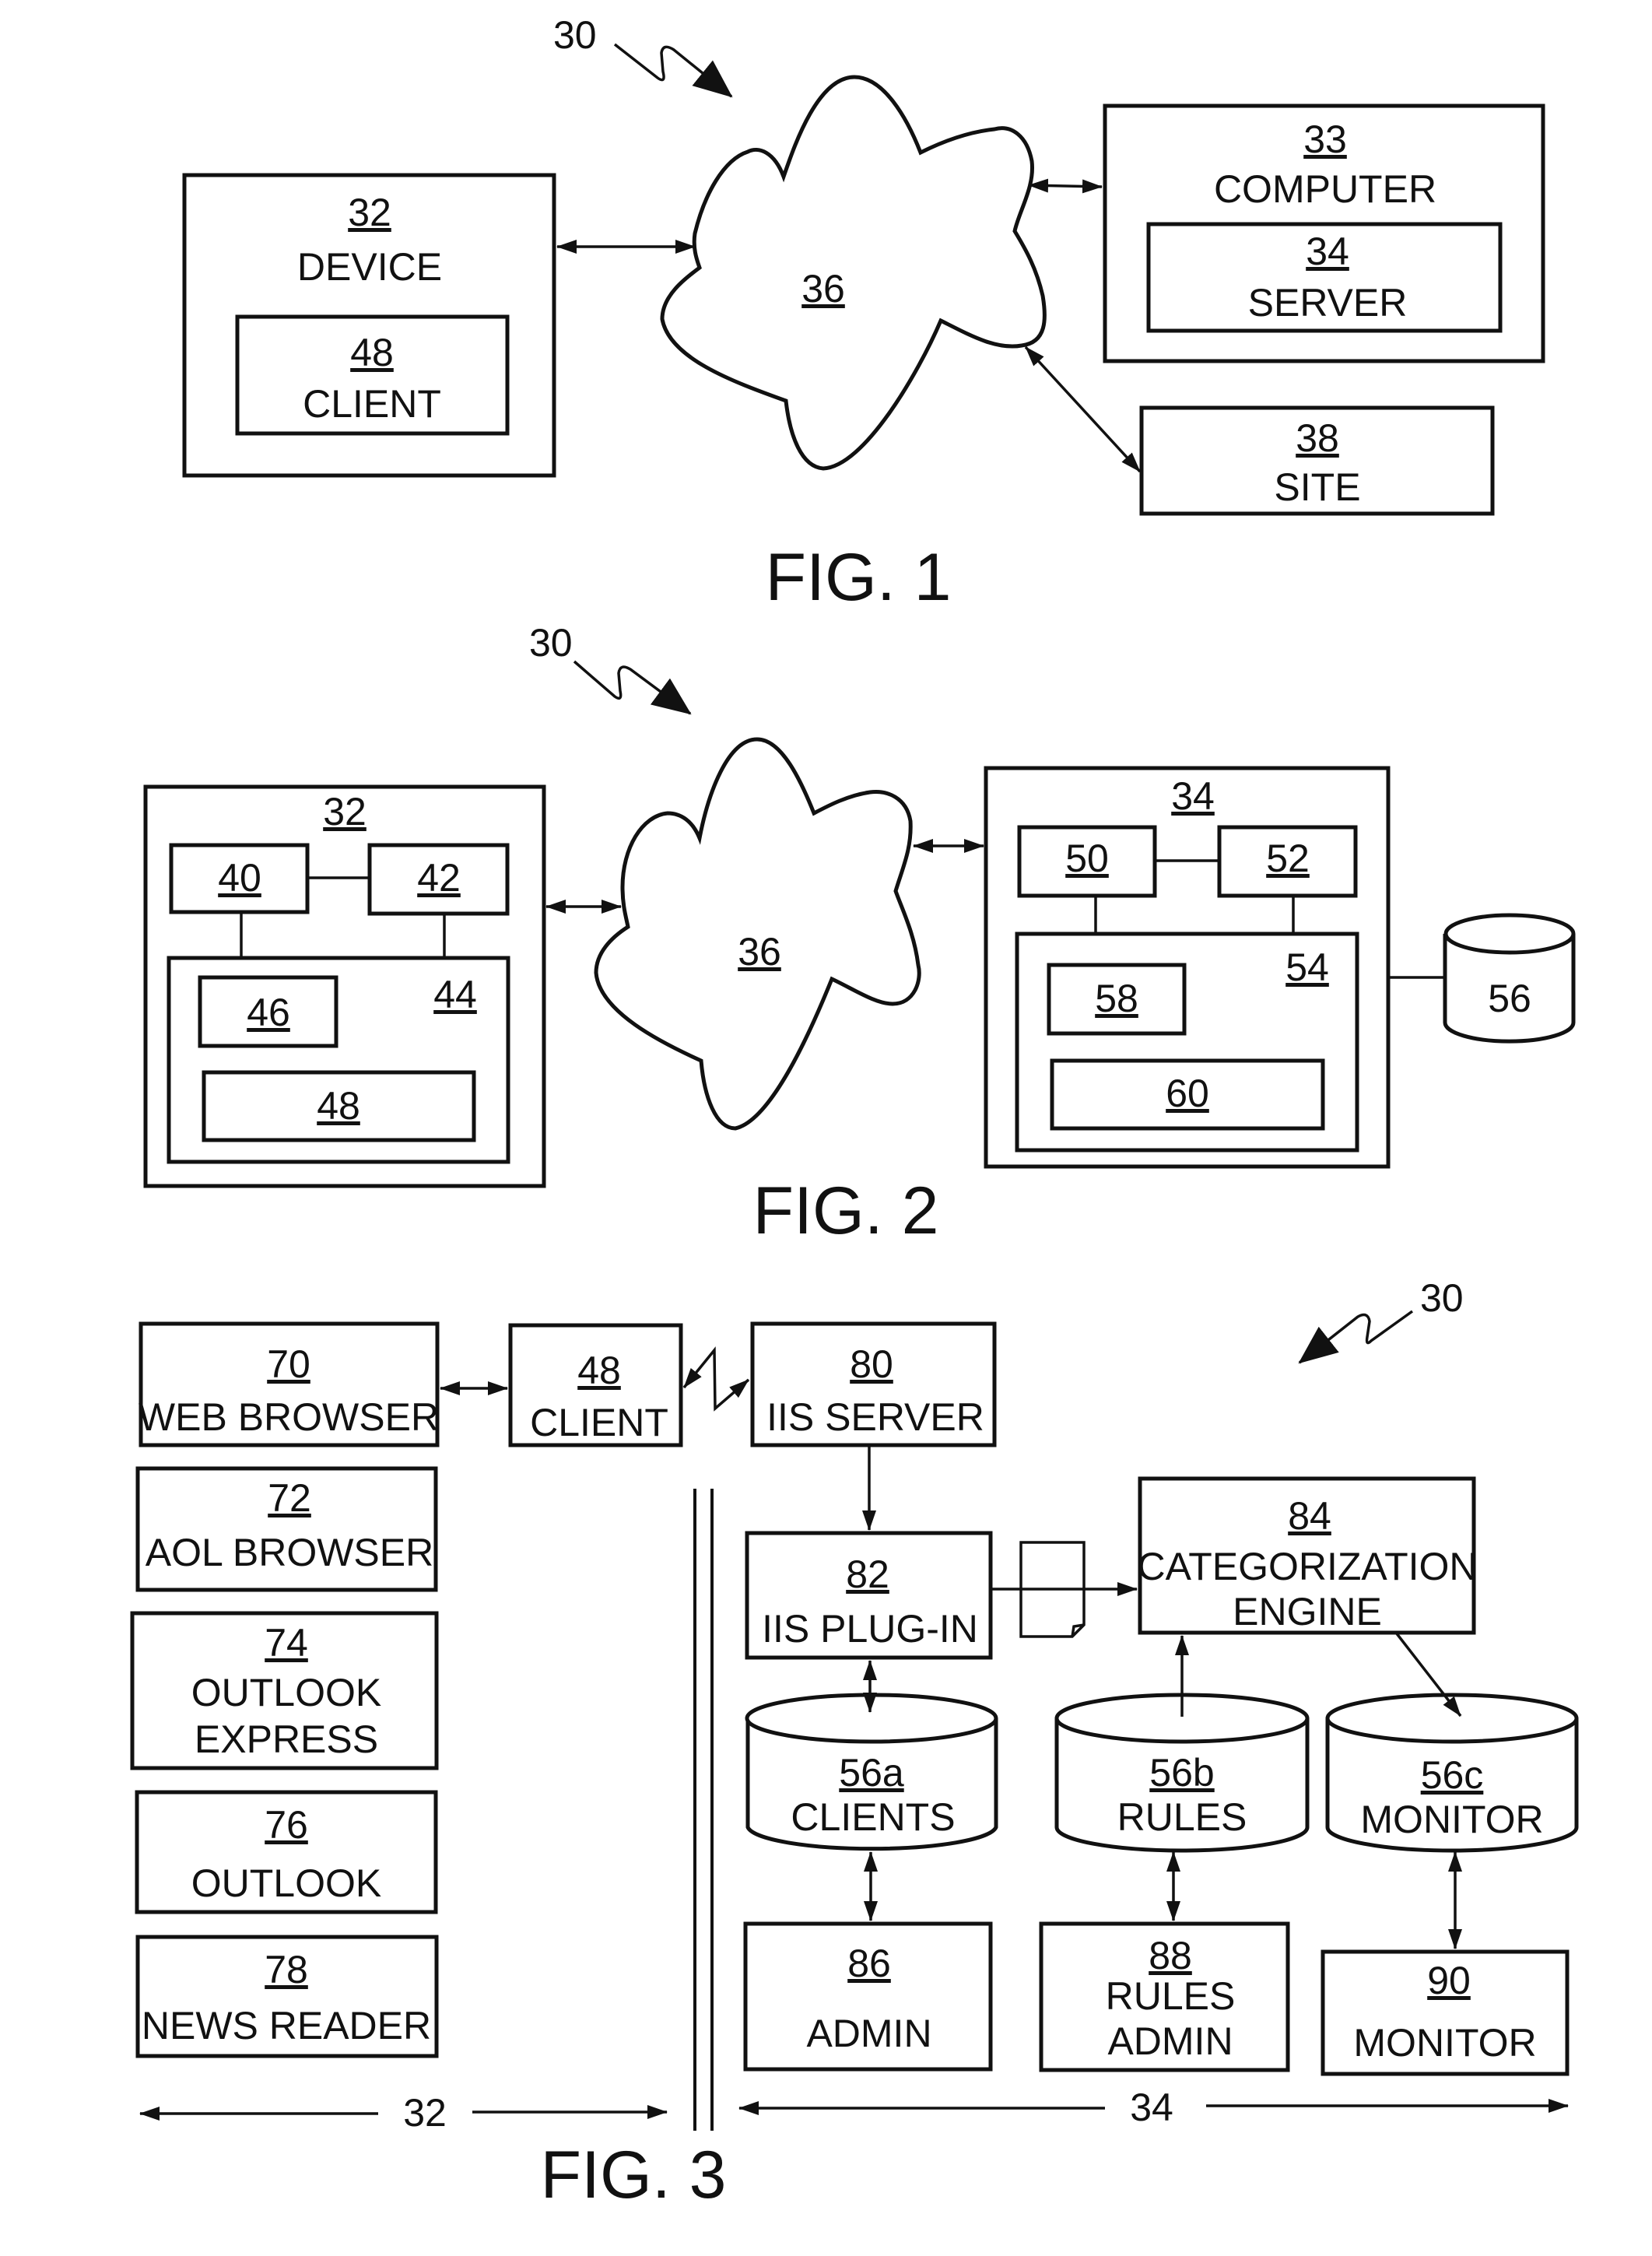  What do you see at coordinates (870, 1629) in the screenshot?
I see `iis-plugin-label: IIS PLUG-IN` at bounding box center [870, 1629].